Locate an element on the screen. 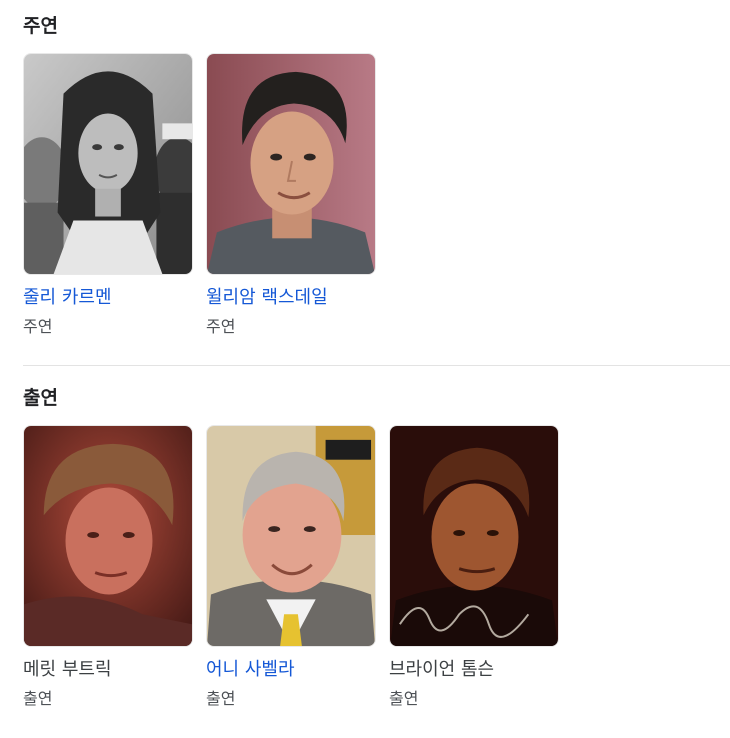  cast-card: 메릿 부트릭 출연 is located at coordinates (108, 567).